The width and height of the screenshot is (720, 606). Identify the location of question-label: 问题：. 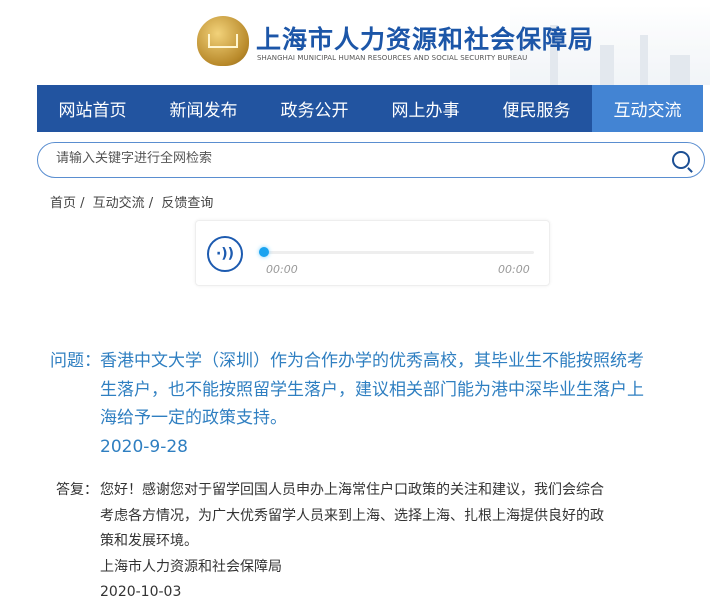
(75, 361).